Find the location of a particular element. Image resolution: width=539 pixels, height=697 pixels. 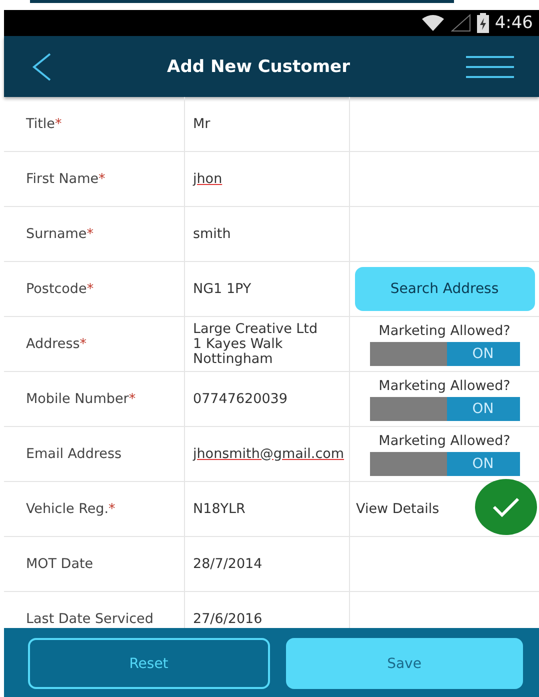

field-label: Surname* is located at coordinates (60, 234).